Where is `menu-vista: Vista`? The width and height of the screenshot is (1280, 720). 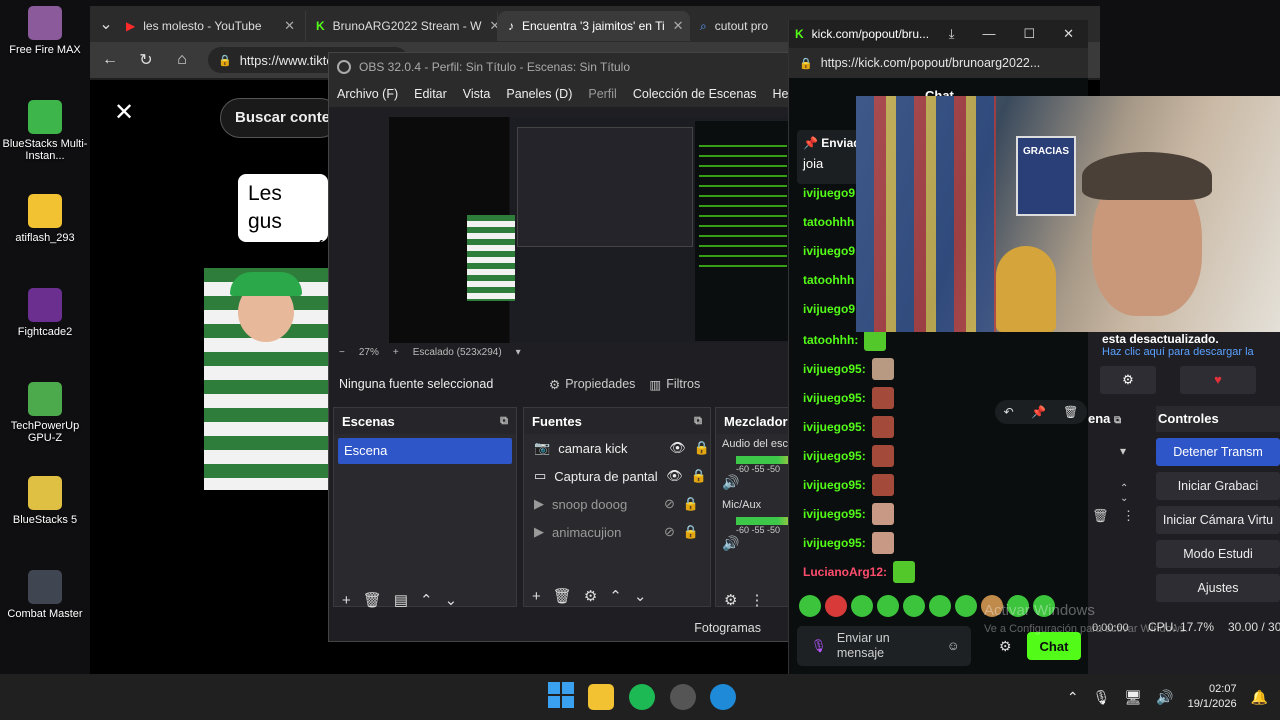 menu-vista: Vista is located at coordinates (477, 94).